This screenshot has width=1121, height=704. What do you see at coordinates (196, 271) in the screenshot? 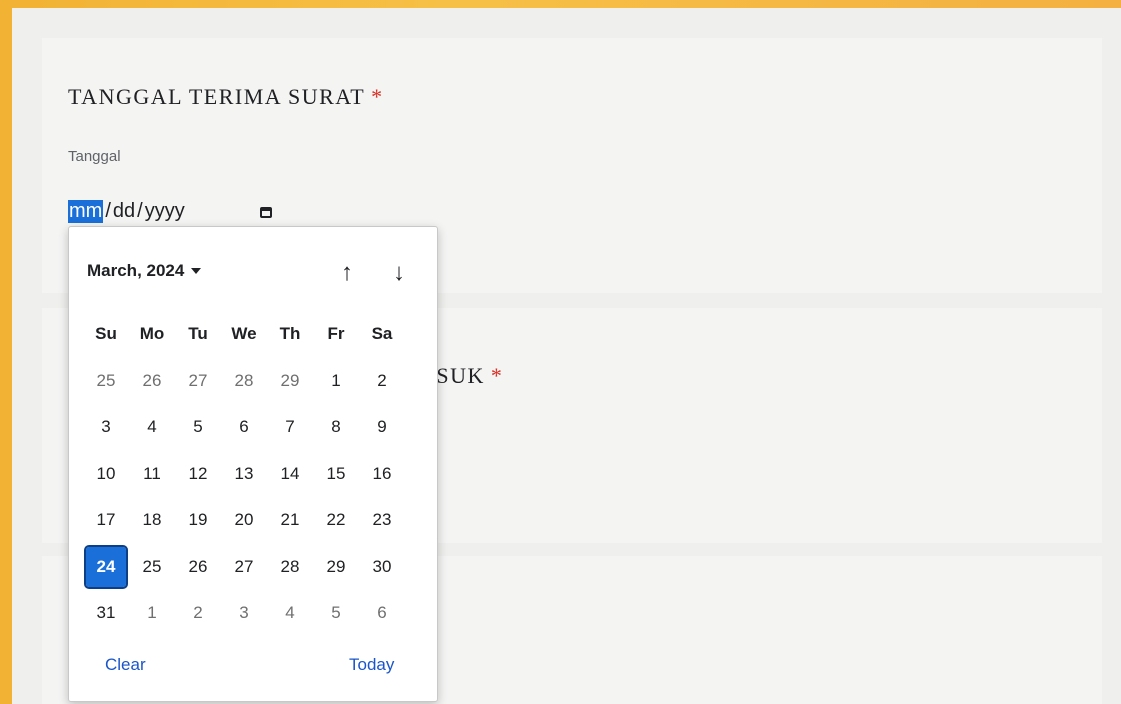
I see `caret-down-icon` at bounding box center [196, 271].